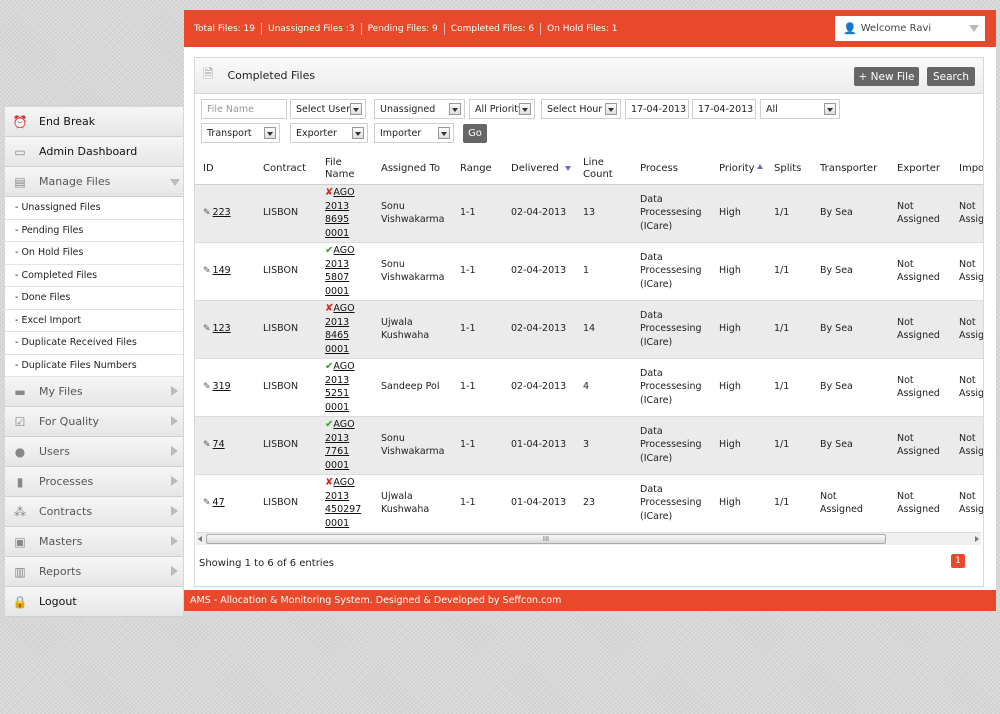 Image resolution: width=1000 pixels, height=714 pixels. Describe the element at coordinates (240, 133) in the screenshot. I see `transport-dropdown: Transport` at that location.